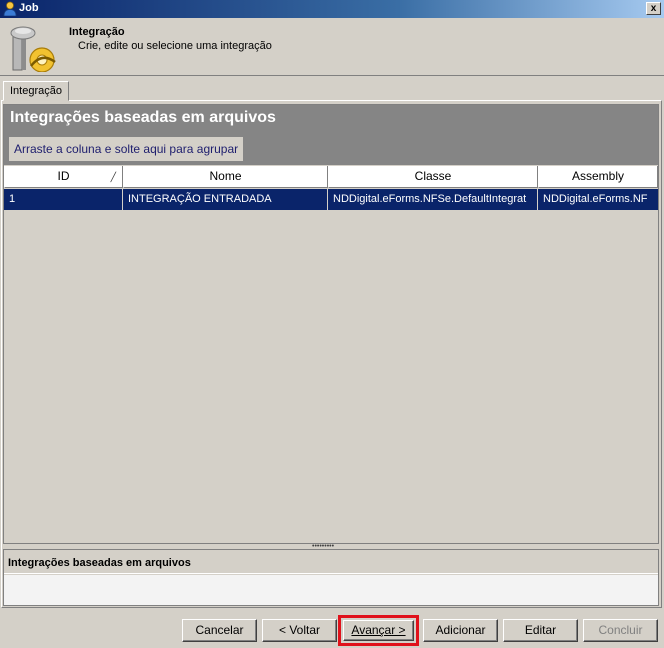 Image resolution: width=664 pixels, height=648 pixels. I want to click on window-title: Job, so click(29, 8).